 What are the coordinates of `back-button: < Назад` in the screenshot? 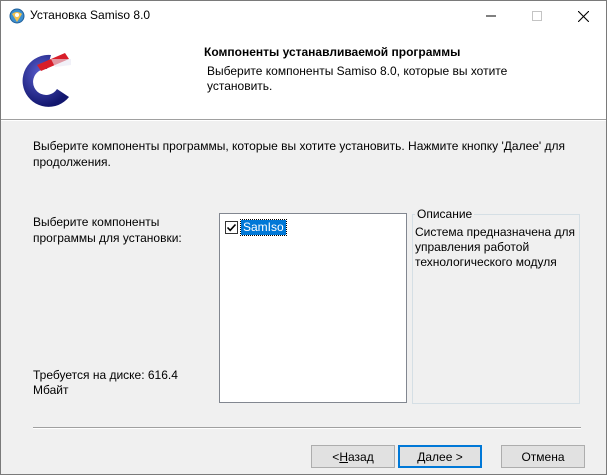 It's located at (353, 456).